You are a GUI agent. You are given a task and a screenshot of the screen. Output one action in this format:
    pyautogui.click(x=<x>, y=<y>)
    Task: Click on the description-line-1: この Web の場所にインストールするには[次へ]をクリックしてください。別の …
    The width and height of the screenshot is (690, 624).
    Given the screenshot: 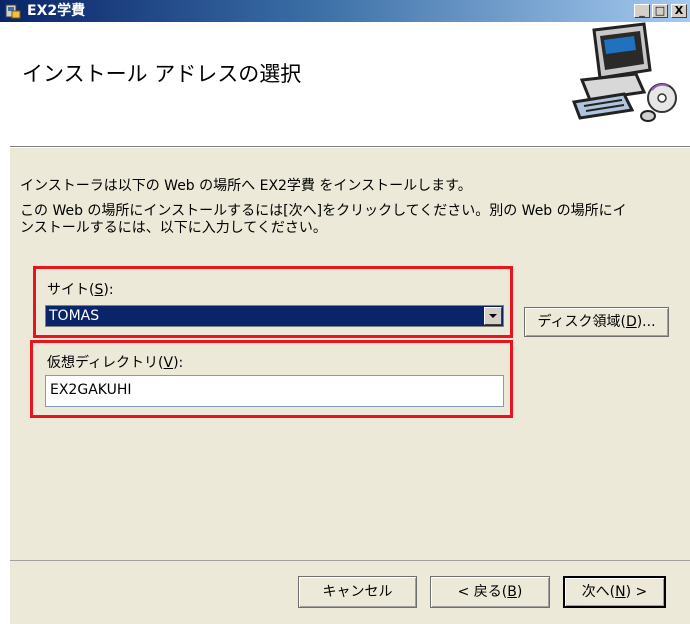 What is the action you would take?
    pyautogui.click(x=323, y=211)
    